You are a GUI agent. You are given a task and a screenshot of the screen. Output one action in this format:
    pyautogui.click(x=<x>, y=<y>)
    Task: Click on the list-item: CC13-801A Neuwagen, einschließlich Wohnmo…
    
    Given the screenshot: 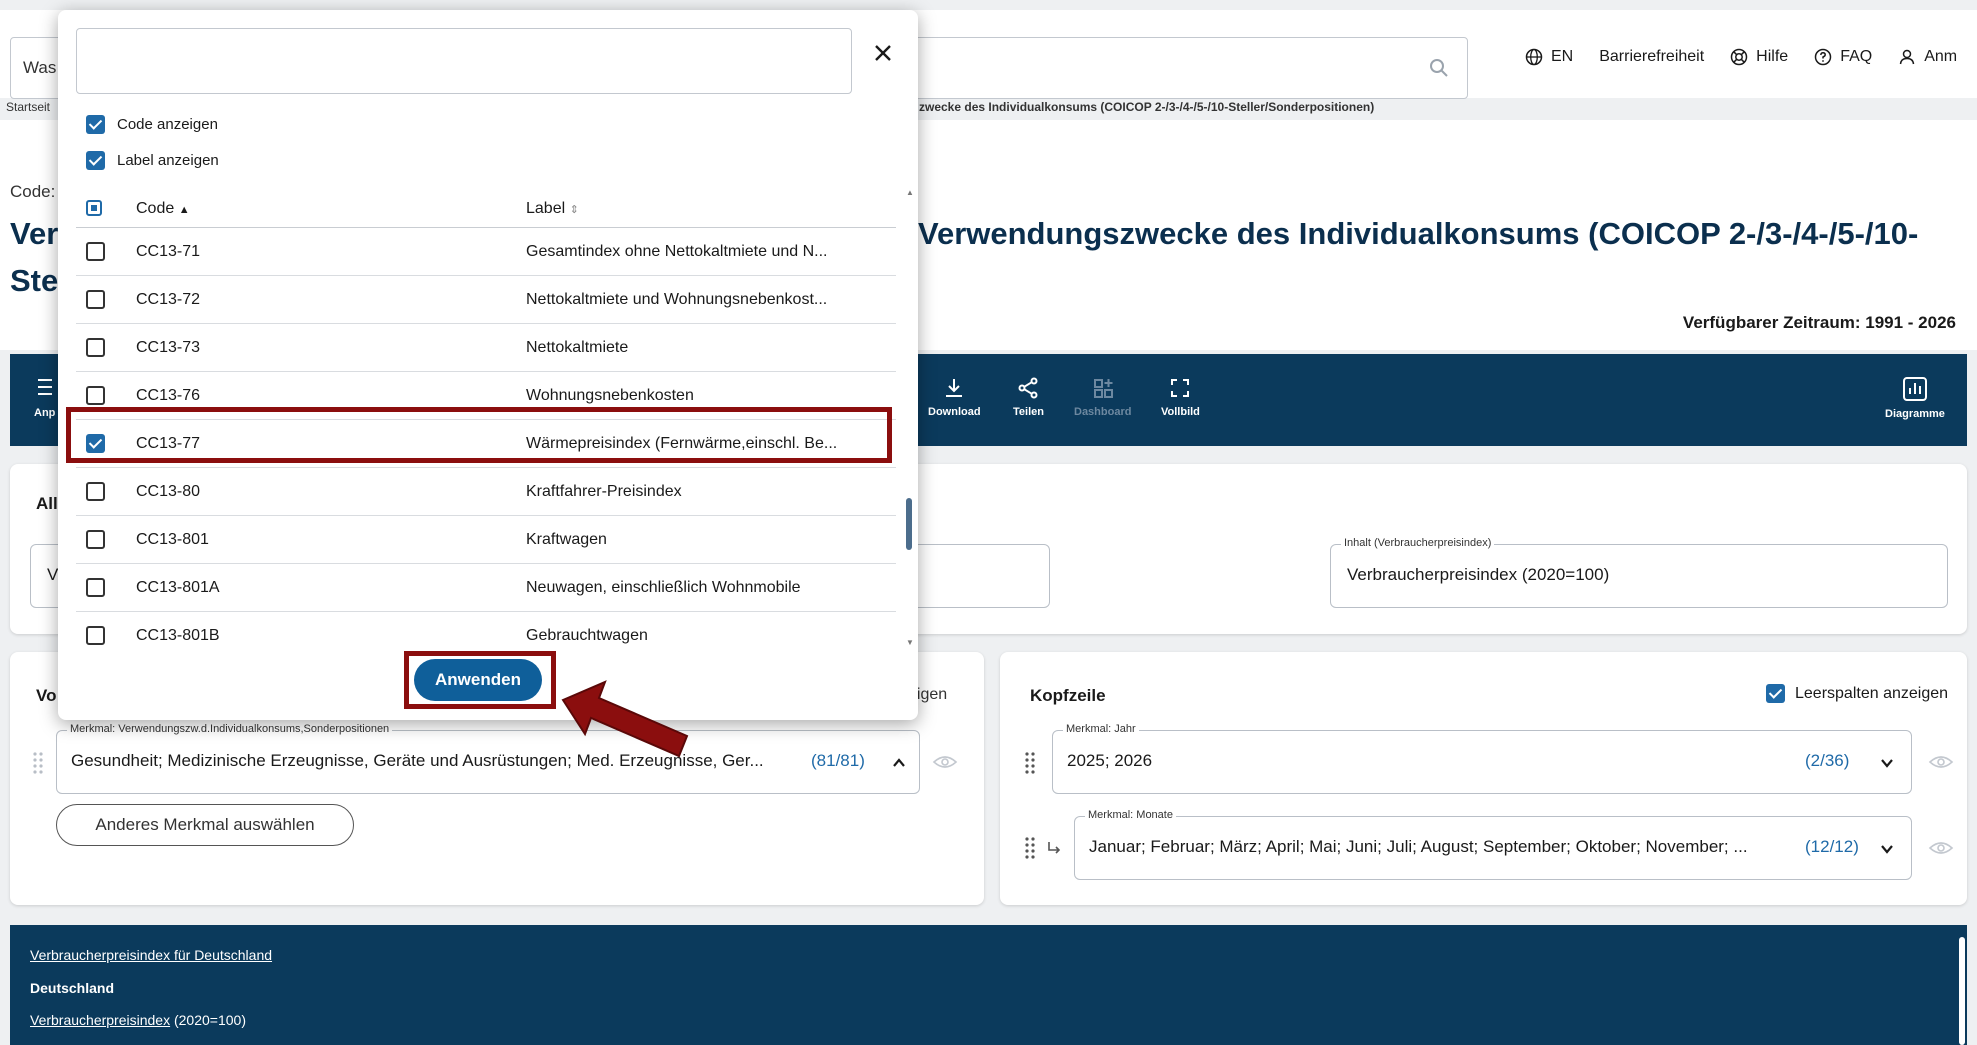 What is the action you would take?
    pyautogui.click(x=486, y=588)
    